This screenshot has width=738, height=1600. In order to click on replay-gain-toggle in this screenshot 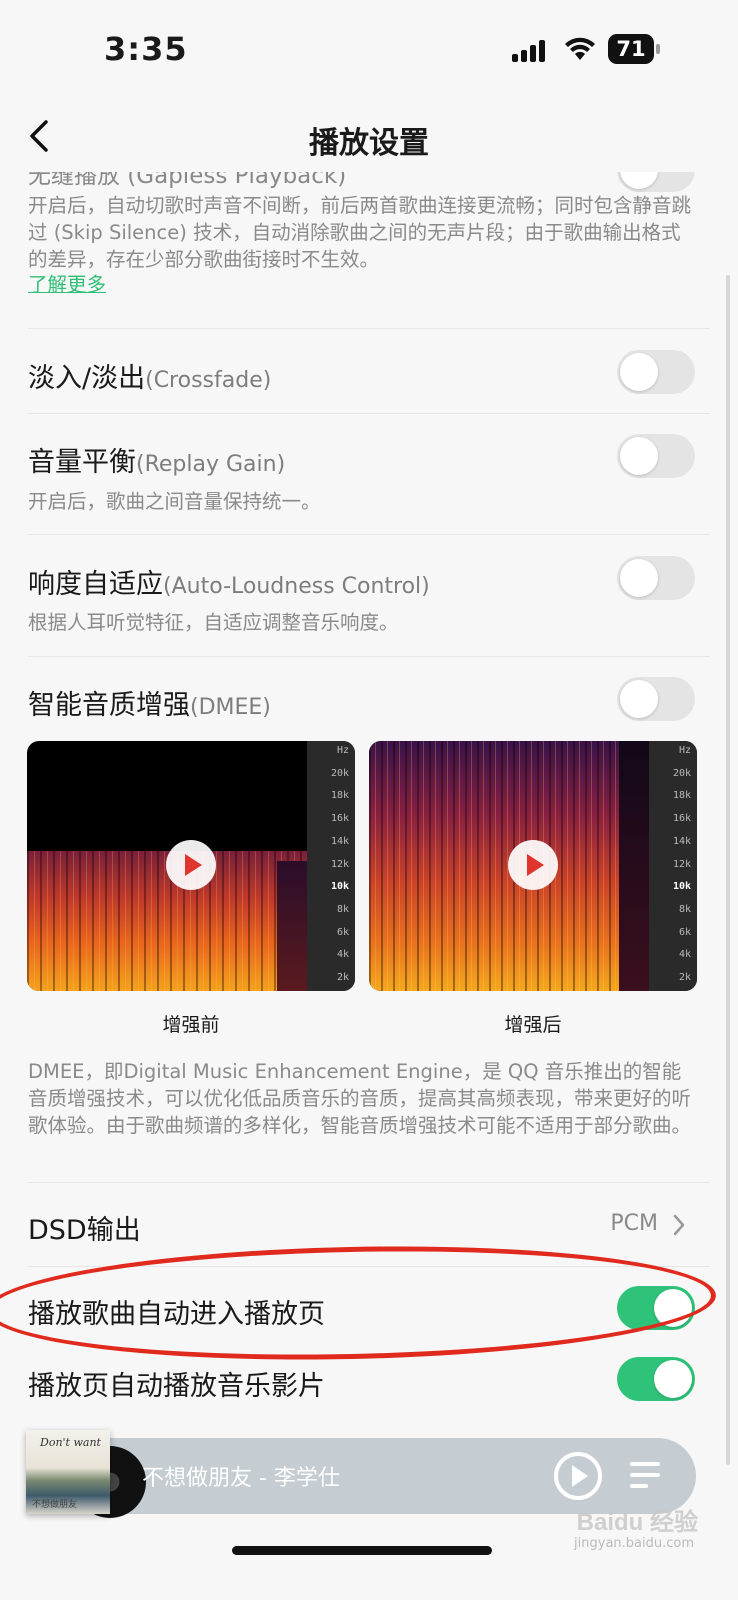, I will do `click(656, 456)`.